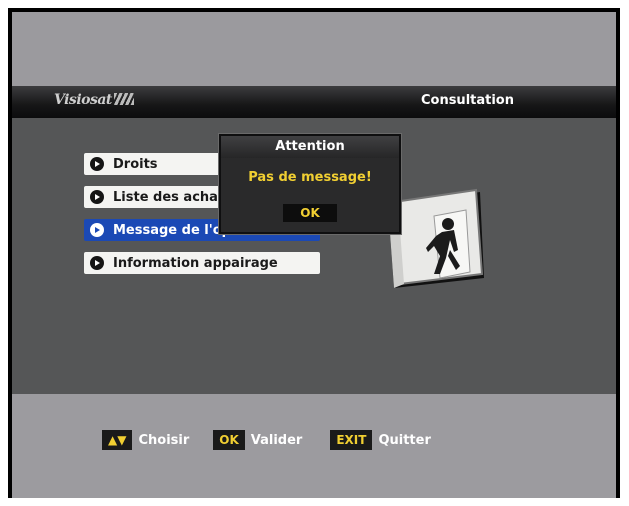  I want to click on menu-item-label: Information appairage, so click(195, 263).